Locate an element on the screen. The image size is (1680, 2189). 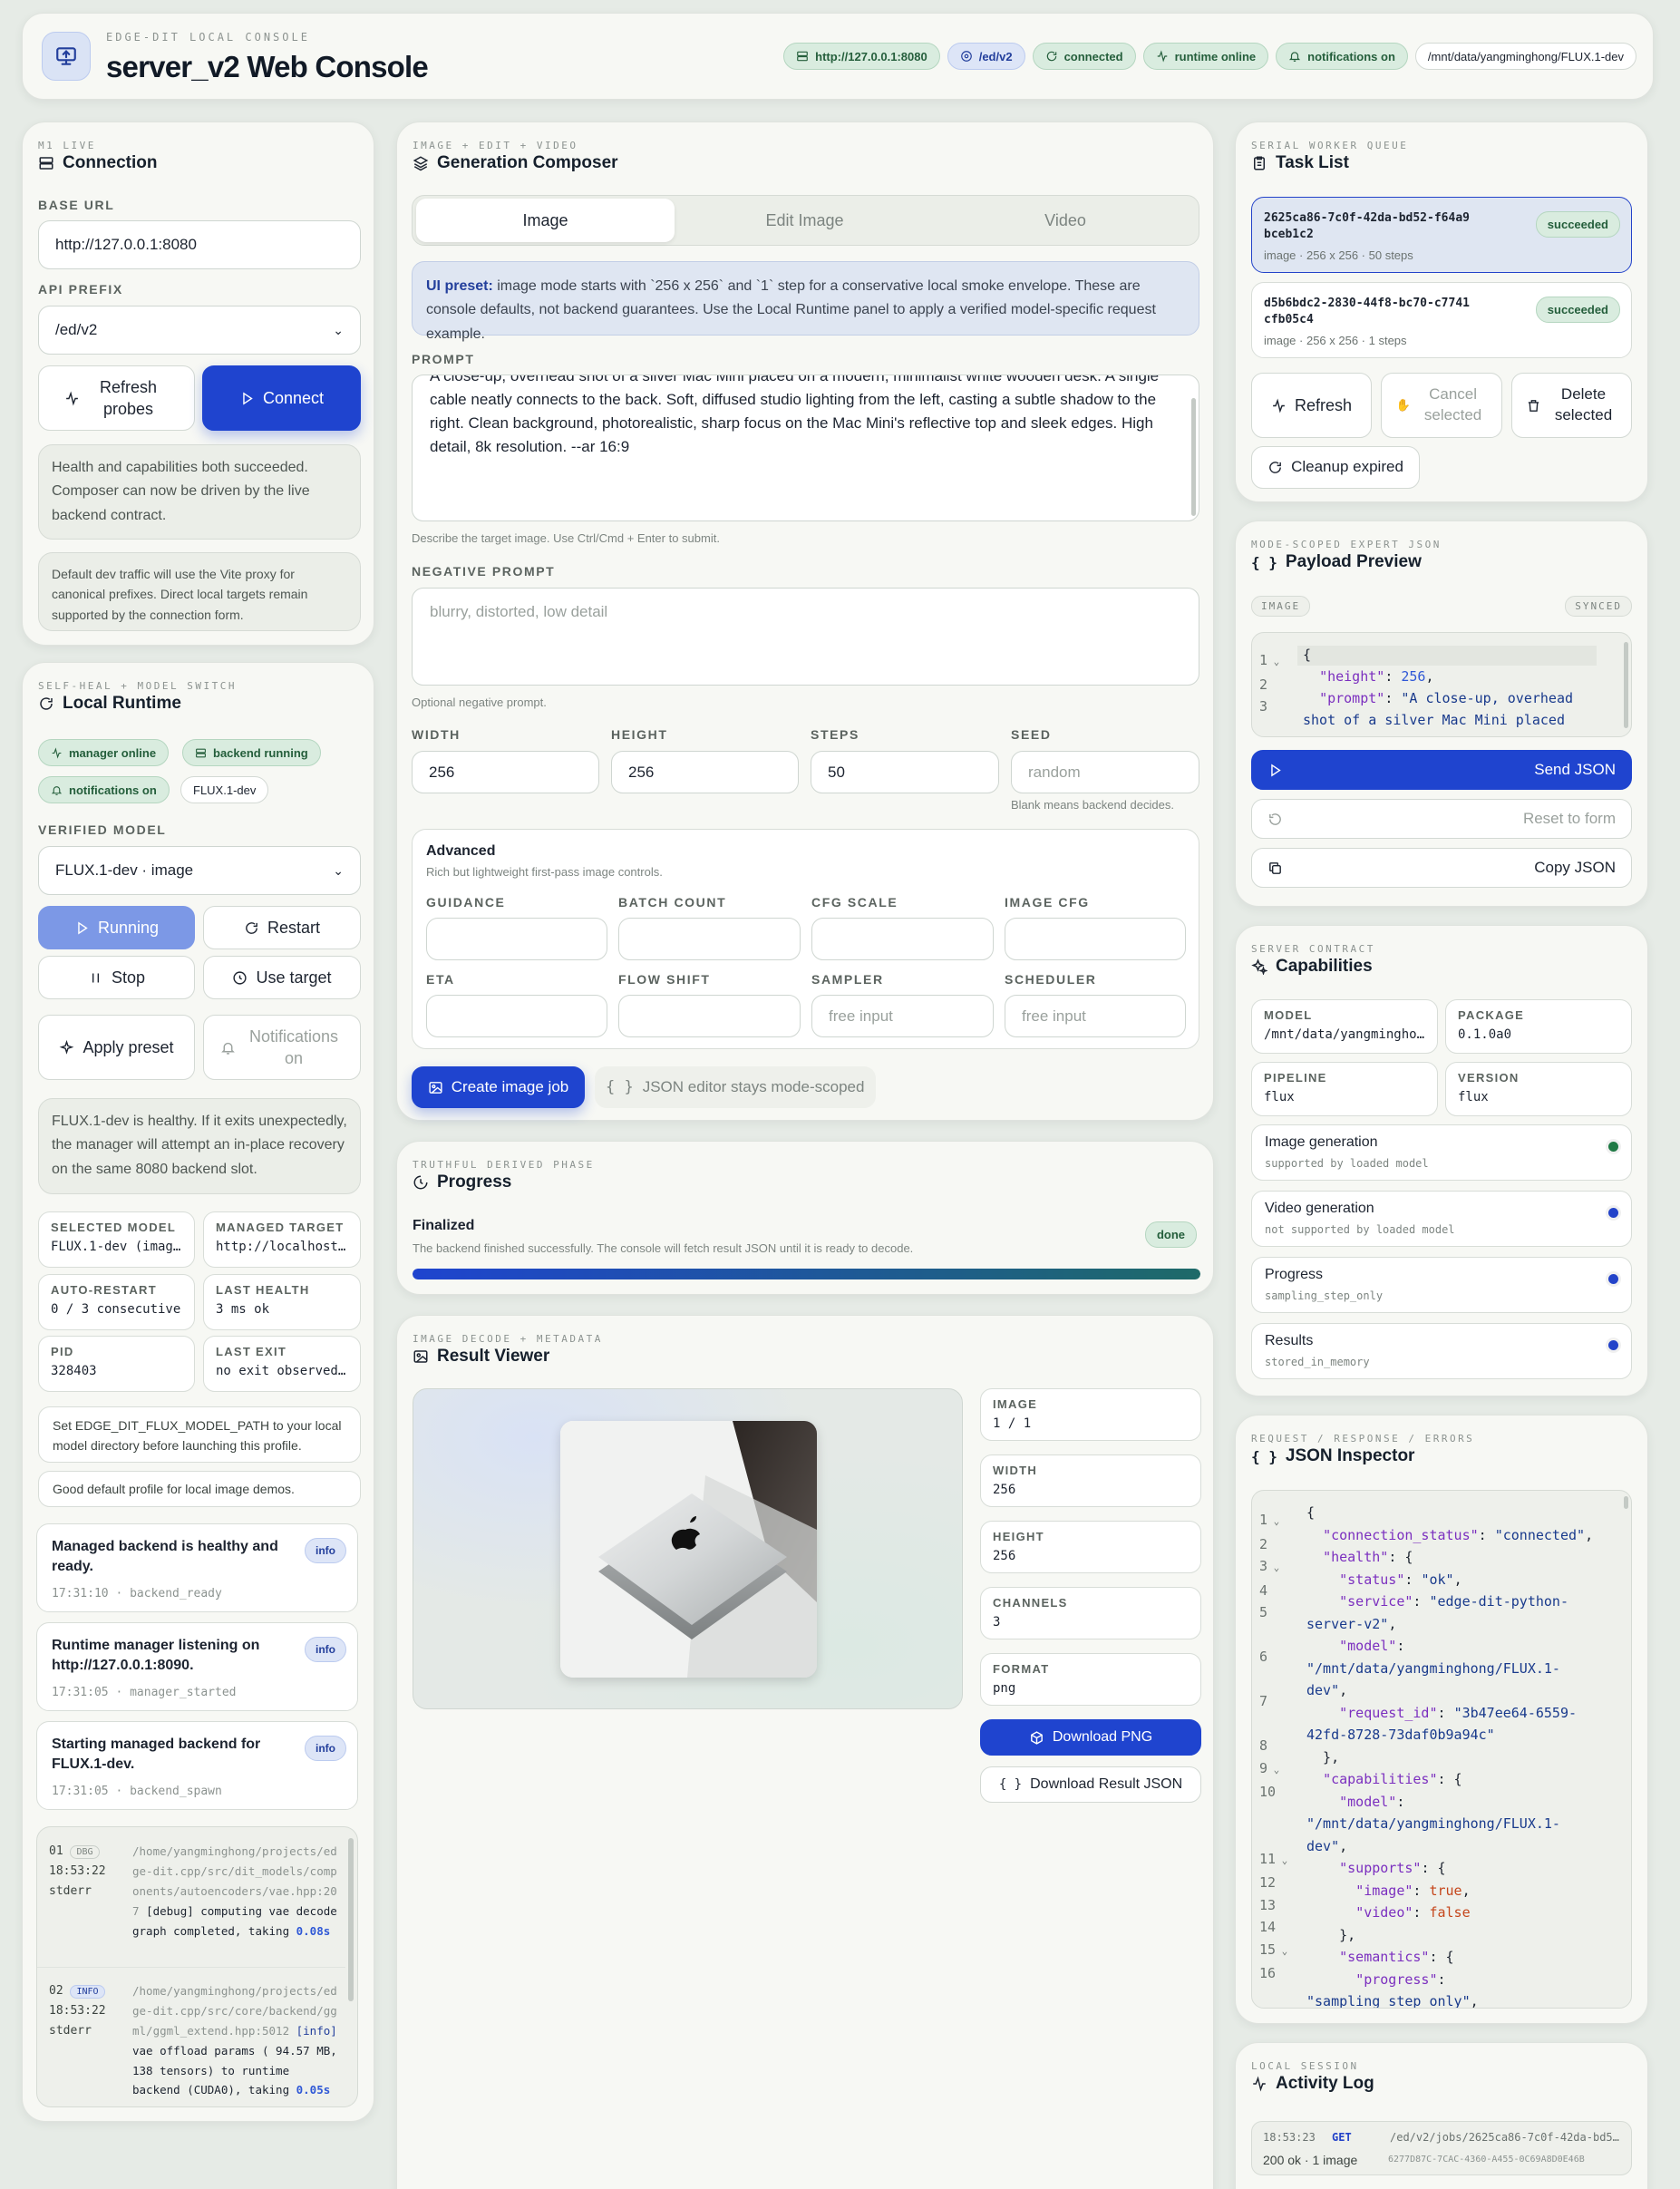
log-level-badge: INFO is located at coordinates (87, 1992).